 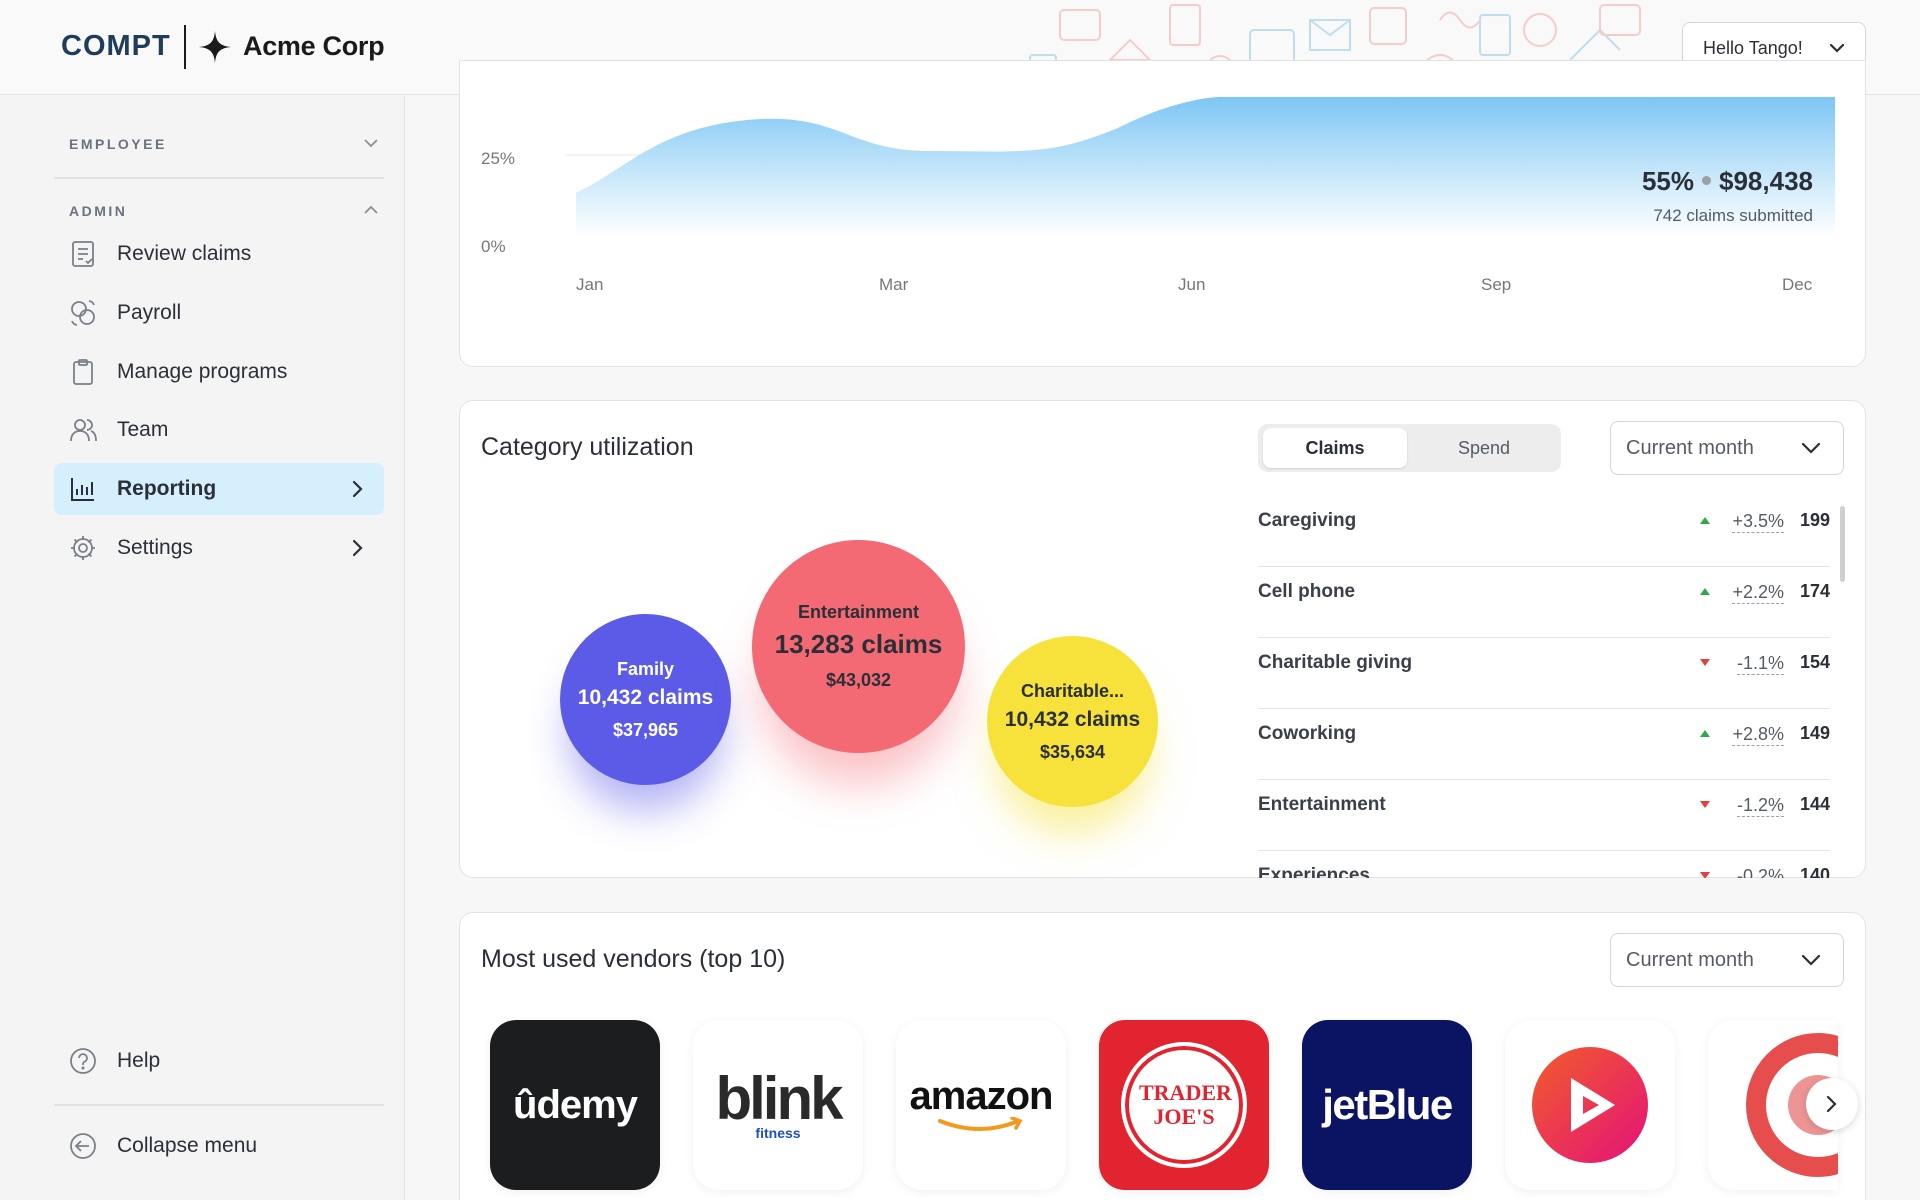 What do you see at coordinates (219, 548) in the screenshot?
I see `sidebar-item-settings: Settings` at bounding box center [219, 548].